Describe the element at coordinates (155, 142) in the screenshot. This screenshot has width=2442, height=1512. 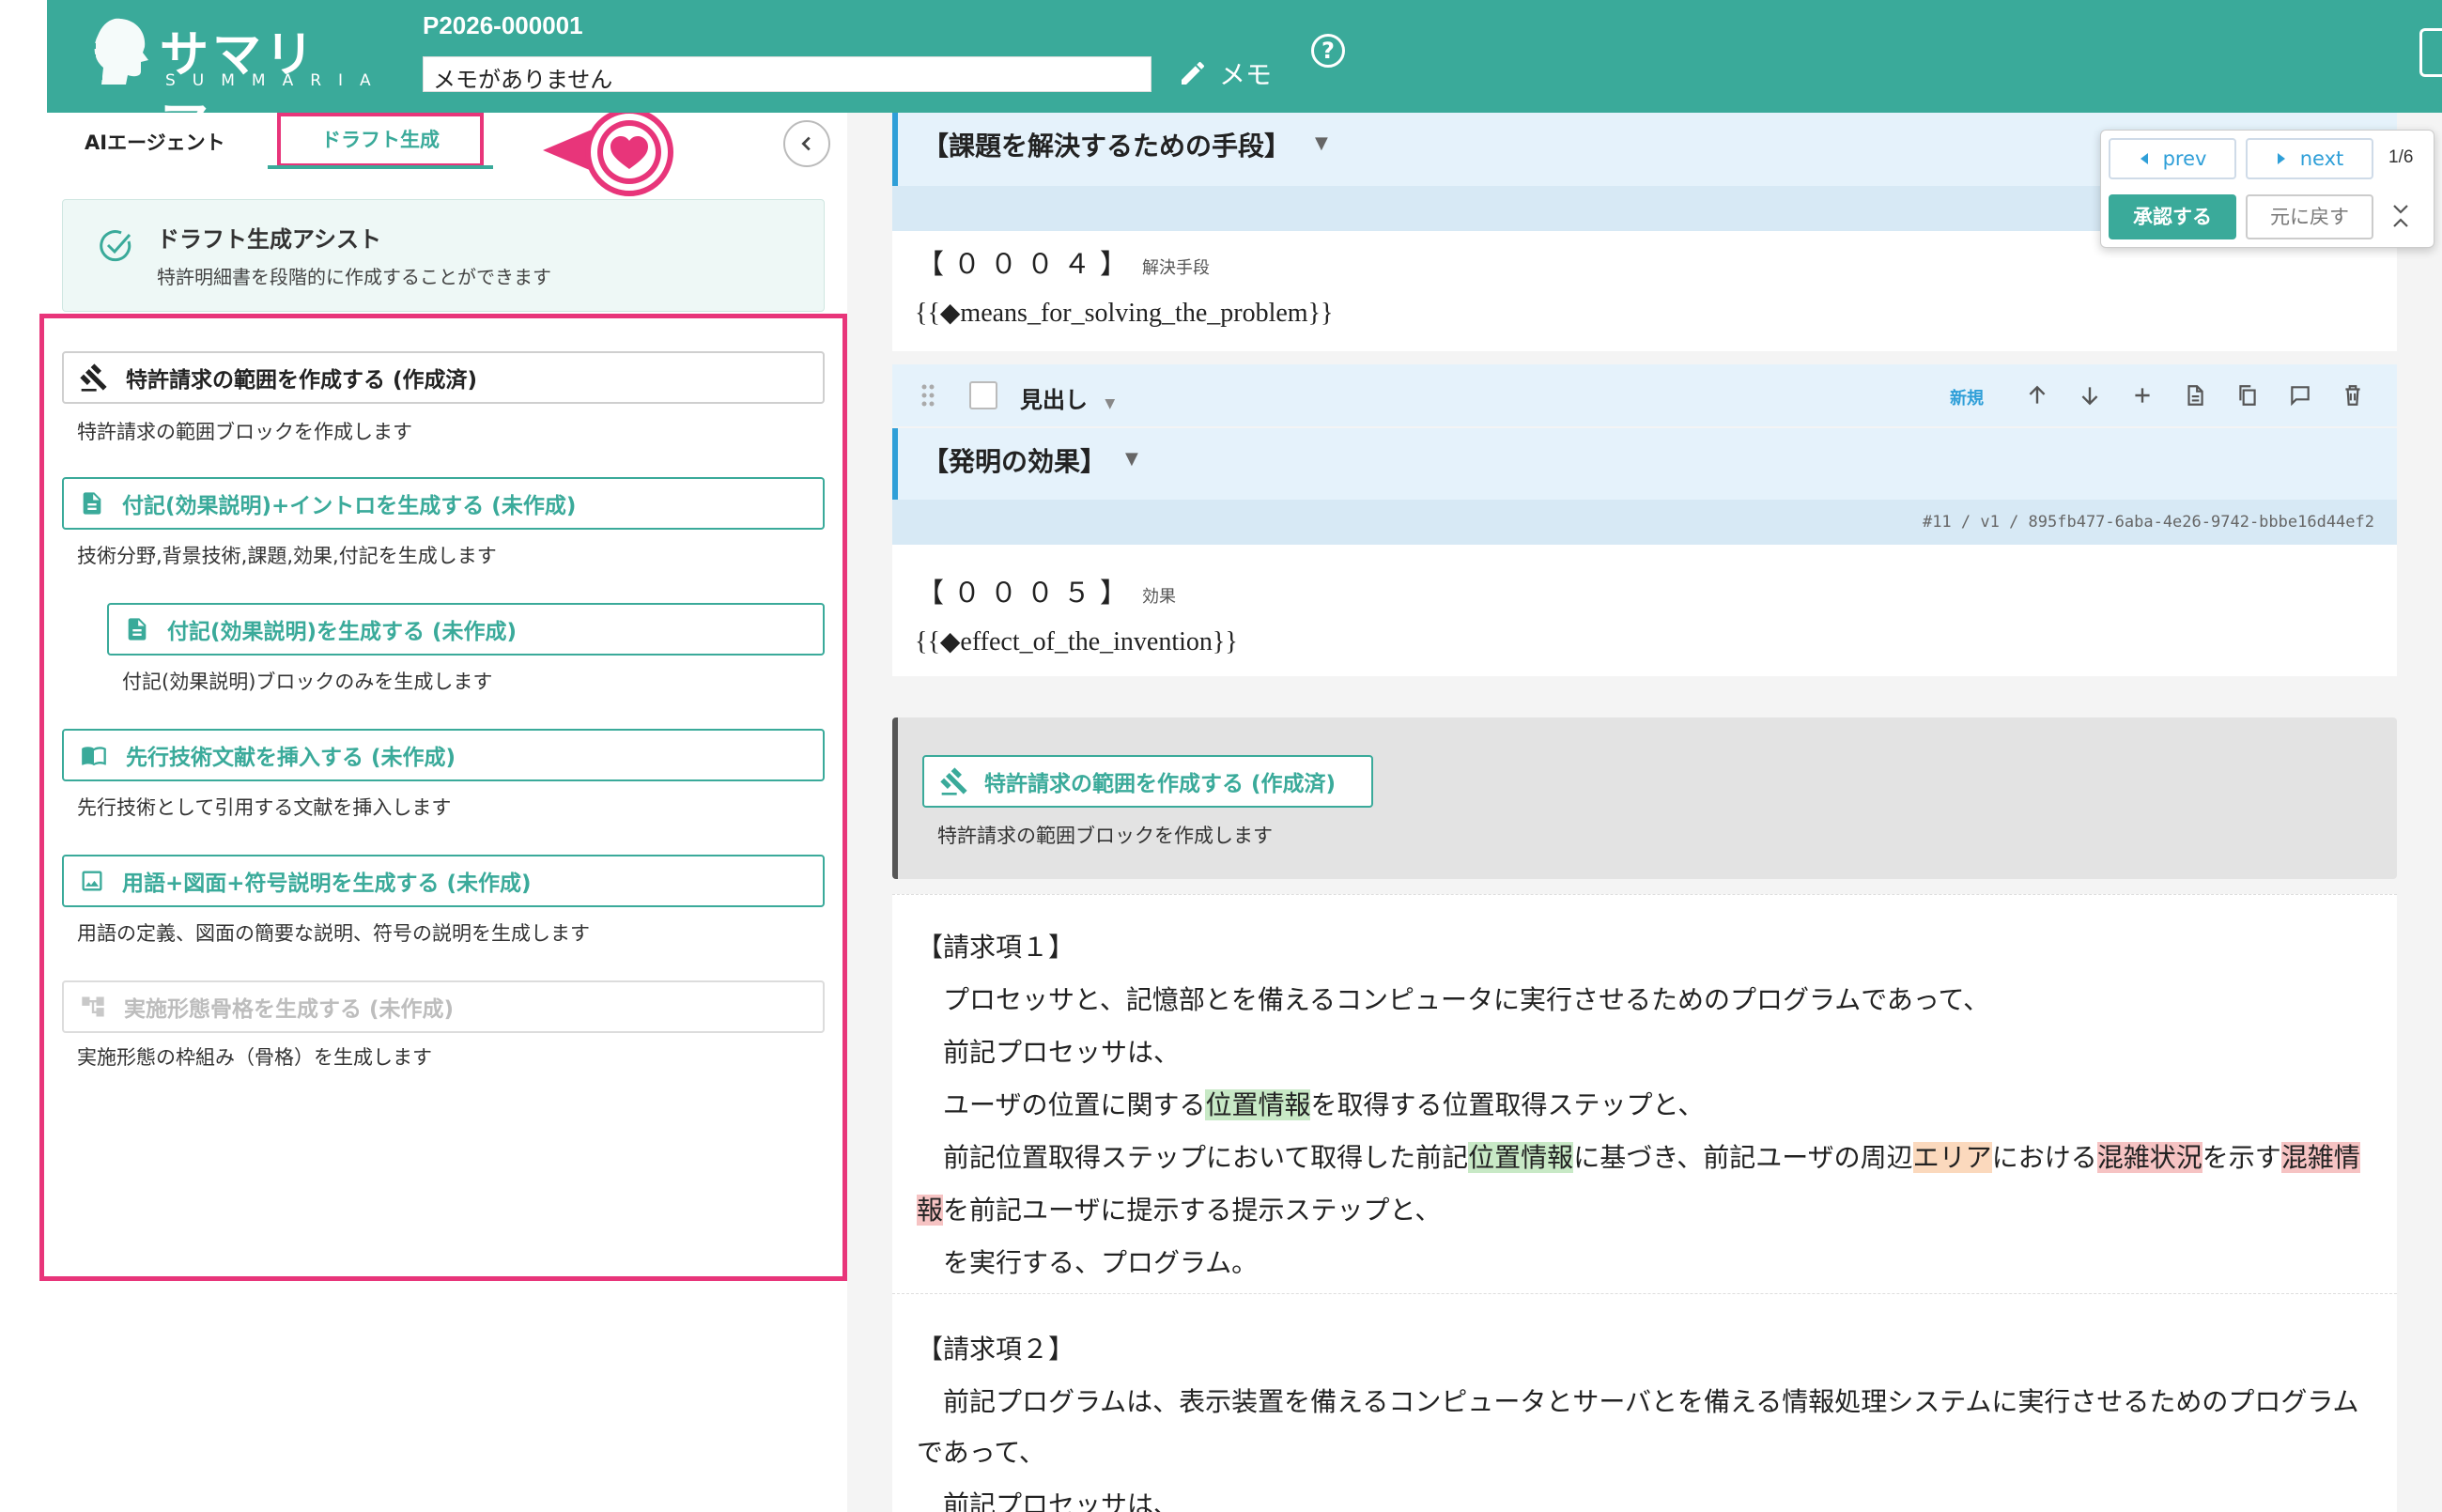
I see `tab-ai-agent: AIエージェント` at that location.